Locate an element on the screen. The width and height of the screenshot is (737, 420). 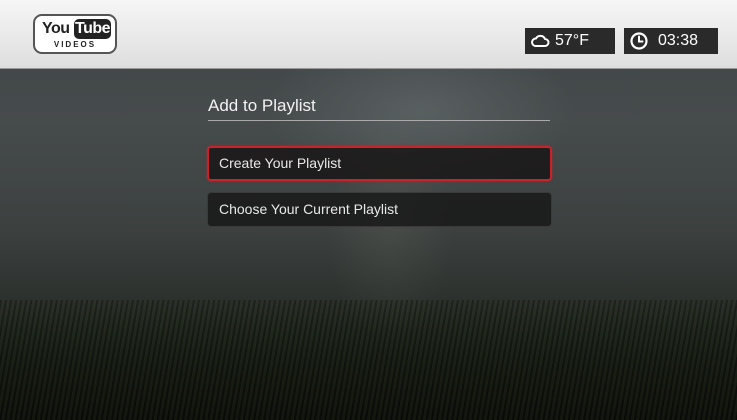
clock-icon is located at coordinates (639, 41).